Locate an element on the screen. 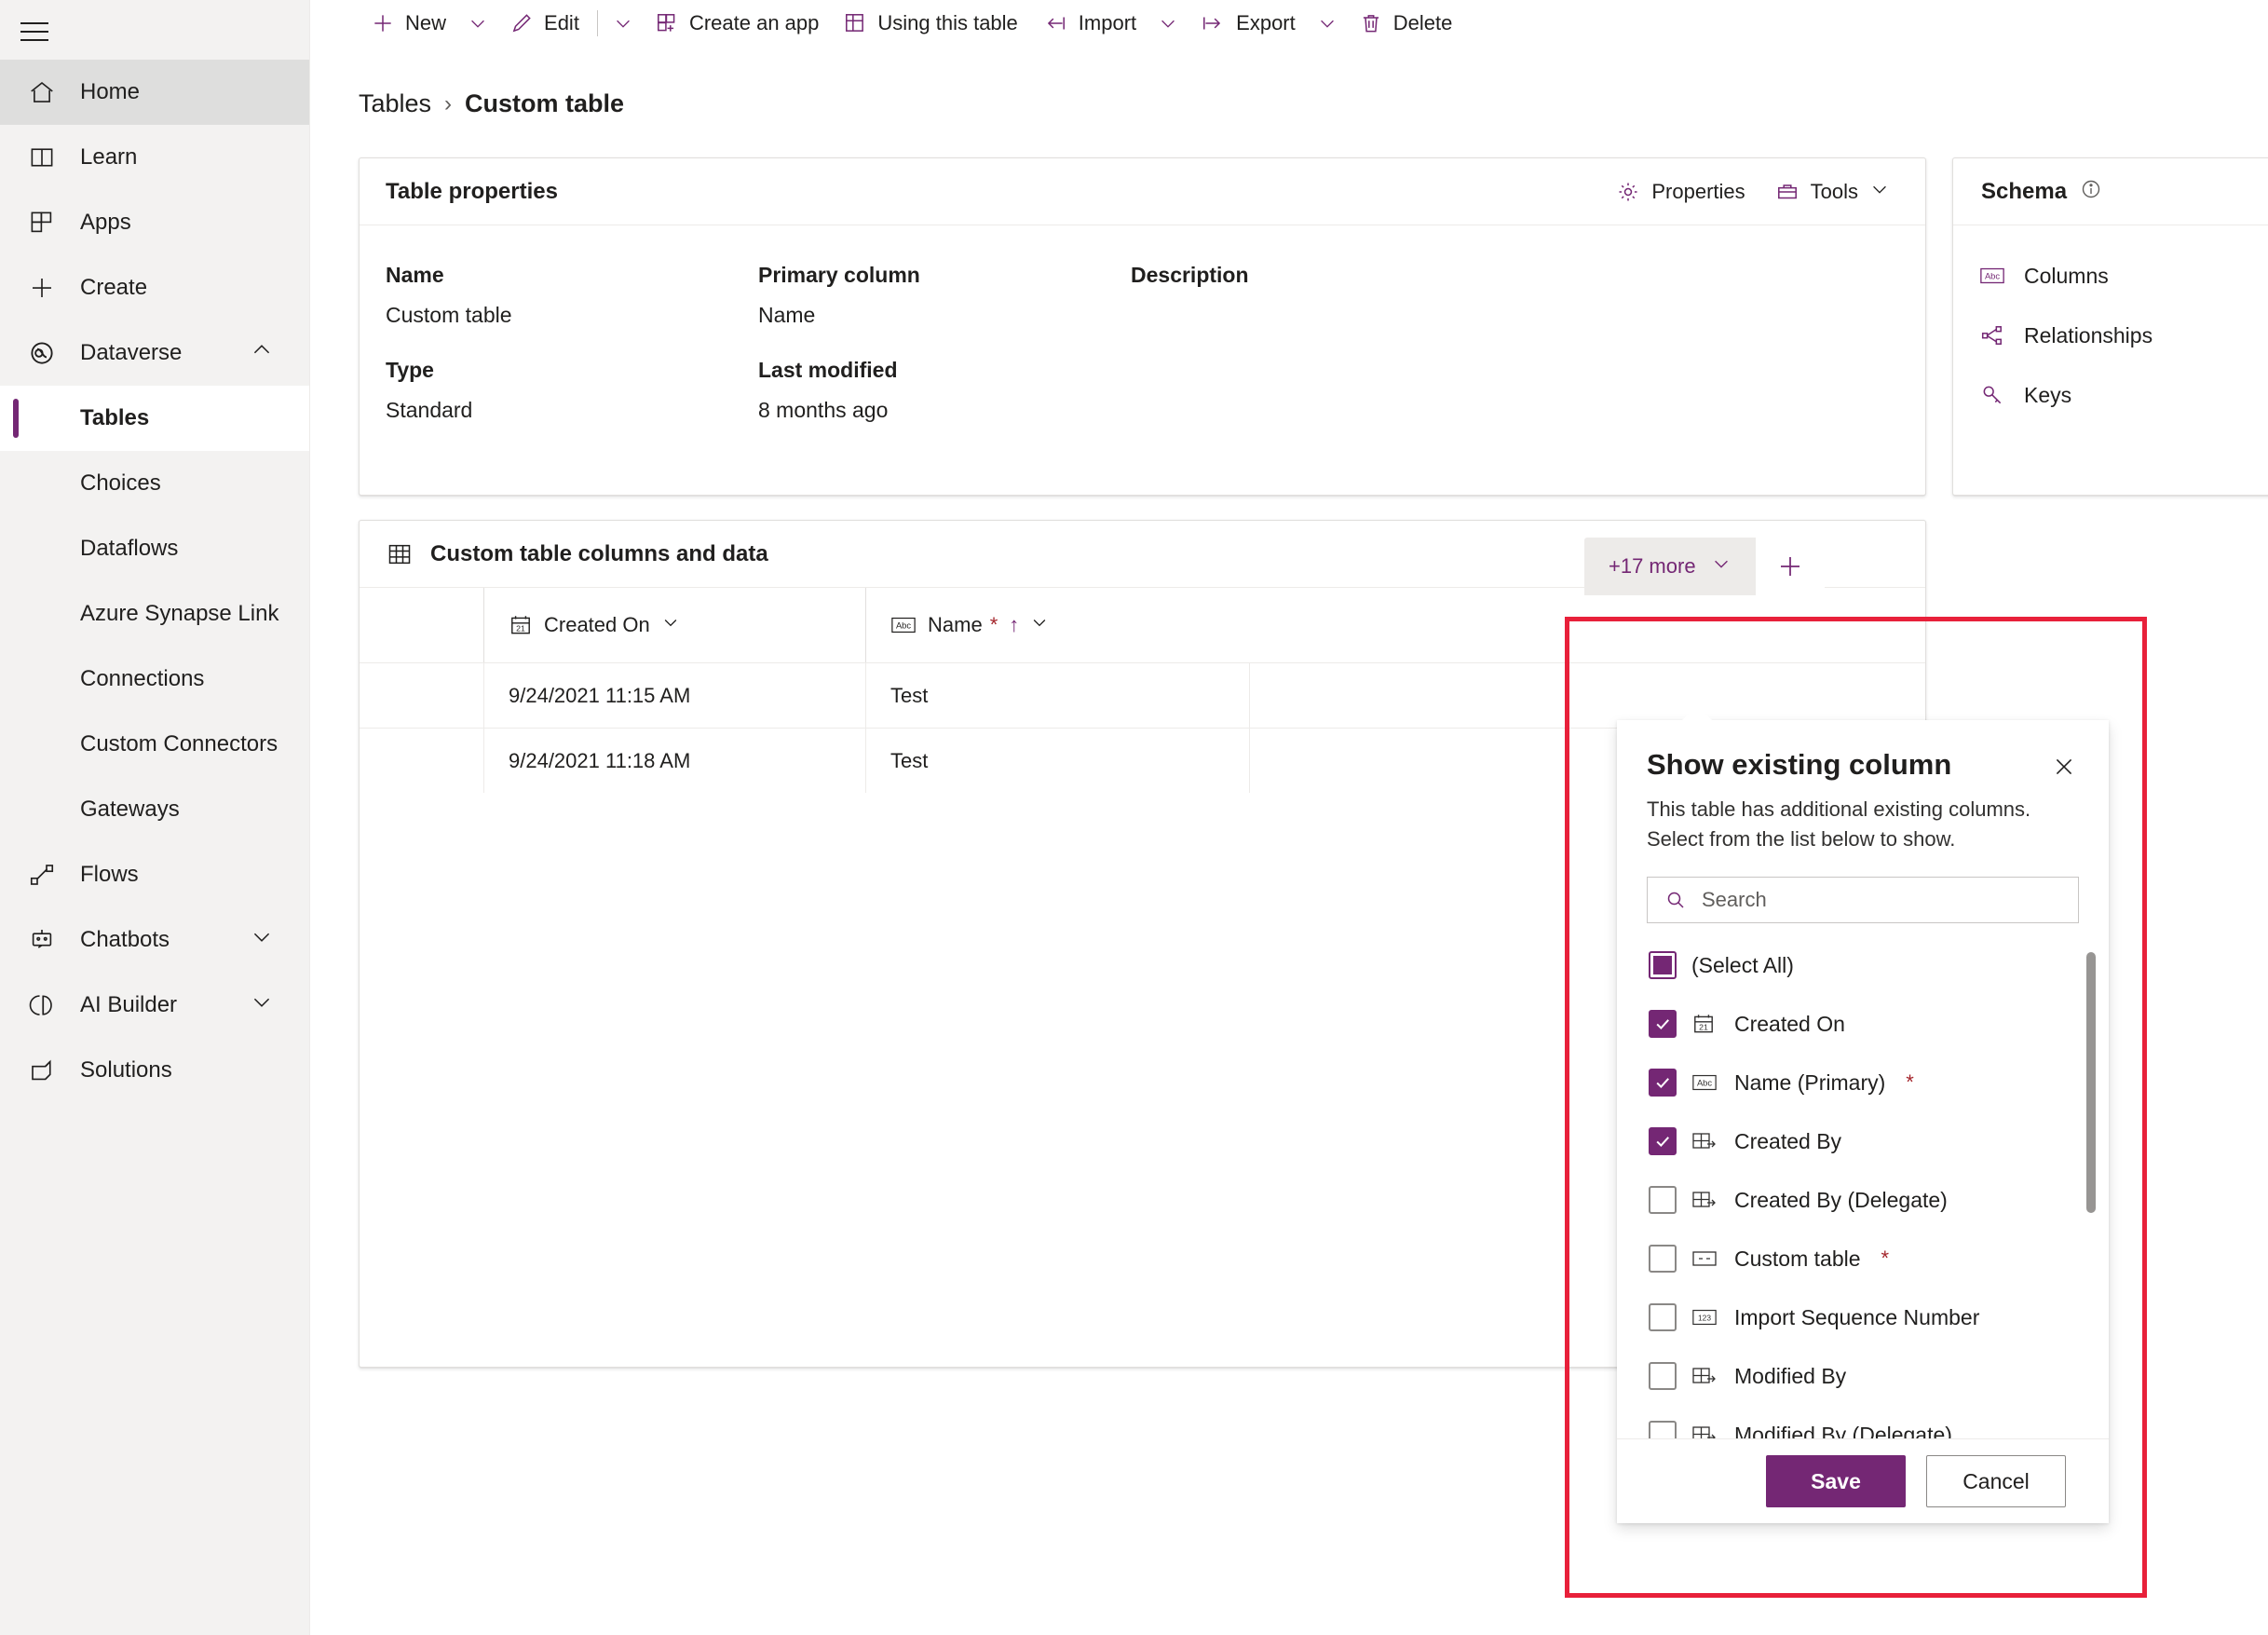  number-icon: 123 is located at coordinates (1705, 1317).